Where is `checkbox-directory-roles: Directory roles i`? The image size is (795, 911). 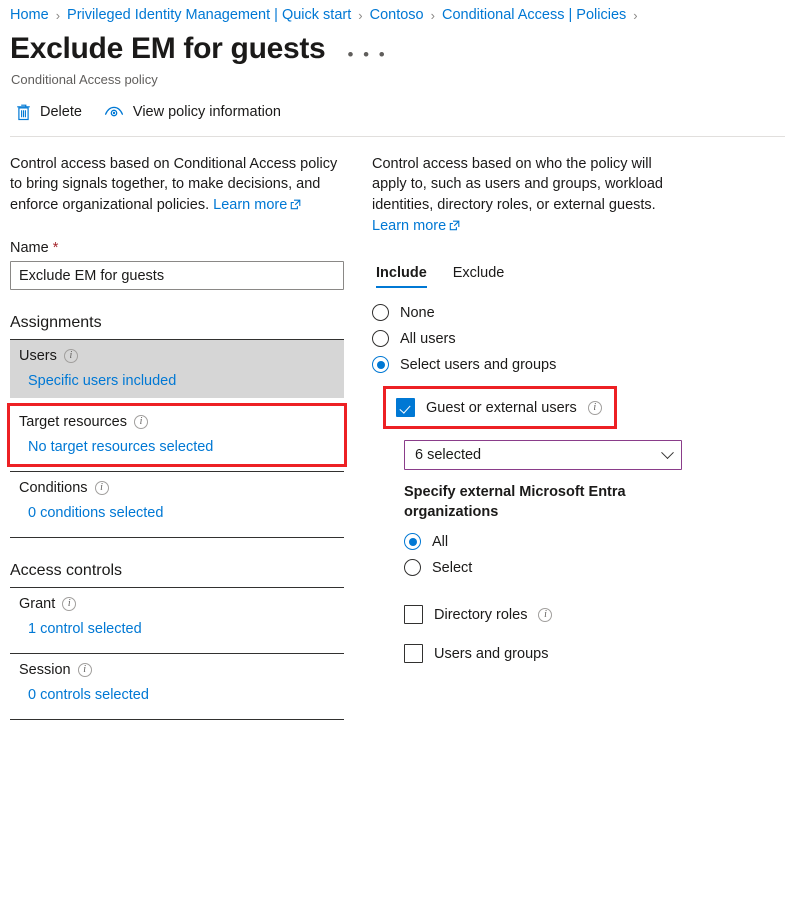
checkbox-directory-roles: Directory roles i is located at coordinates (599, 615).